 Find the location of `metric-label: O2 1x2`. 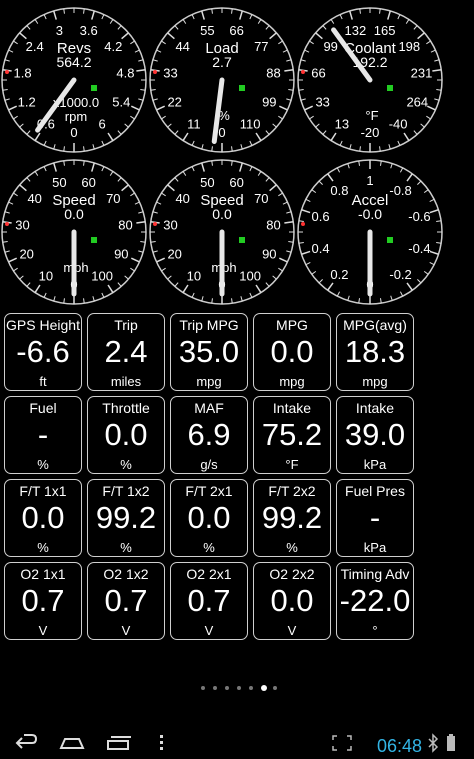

metric-label: O2 1x2 is located at coordinates (126, 574).